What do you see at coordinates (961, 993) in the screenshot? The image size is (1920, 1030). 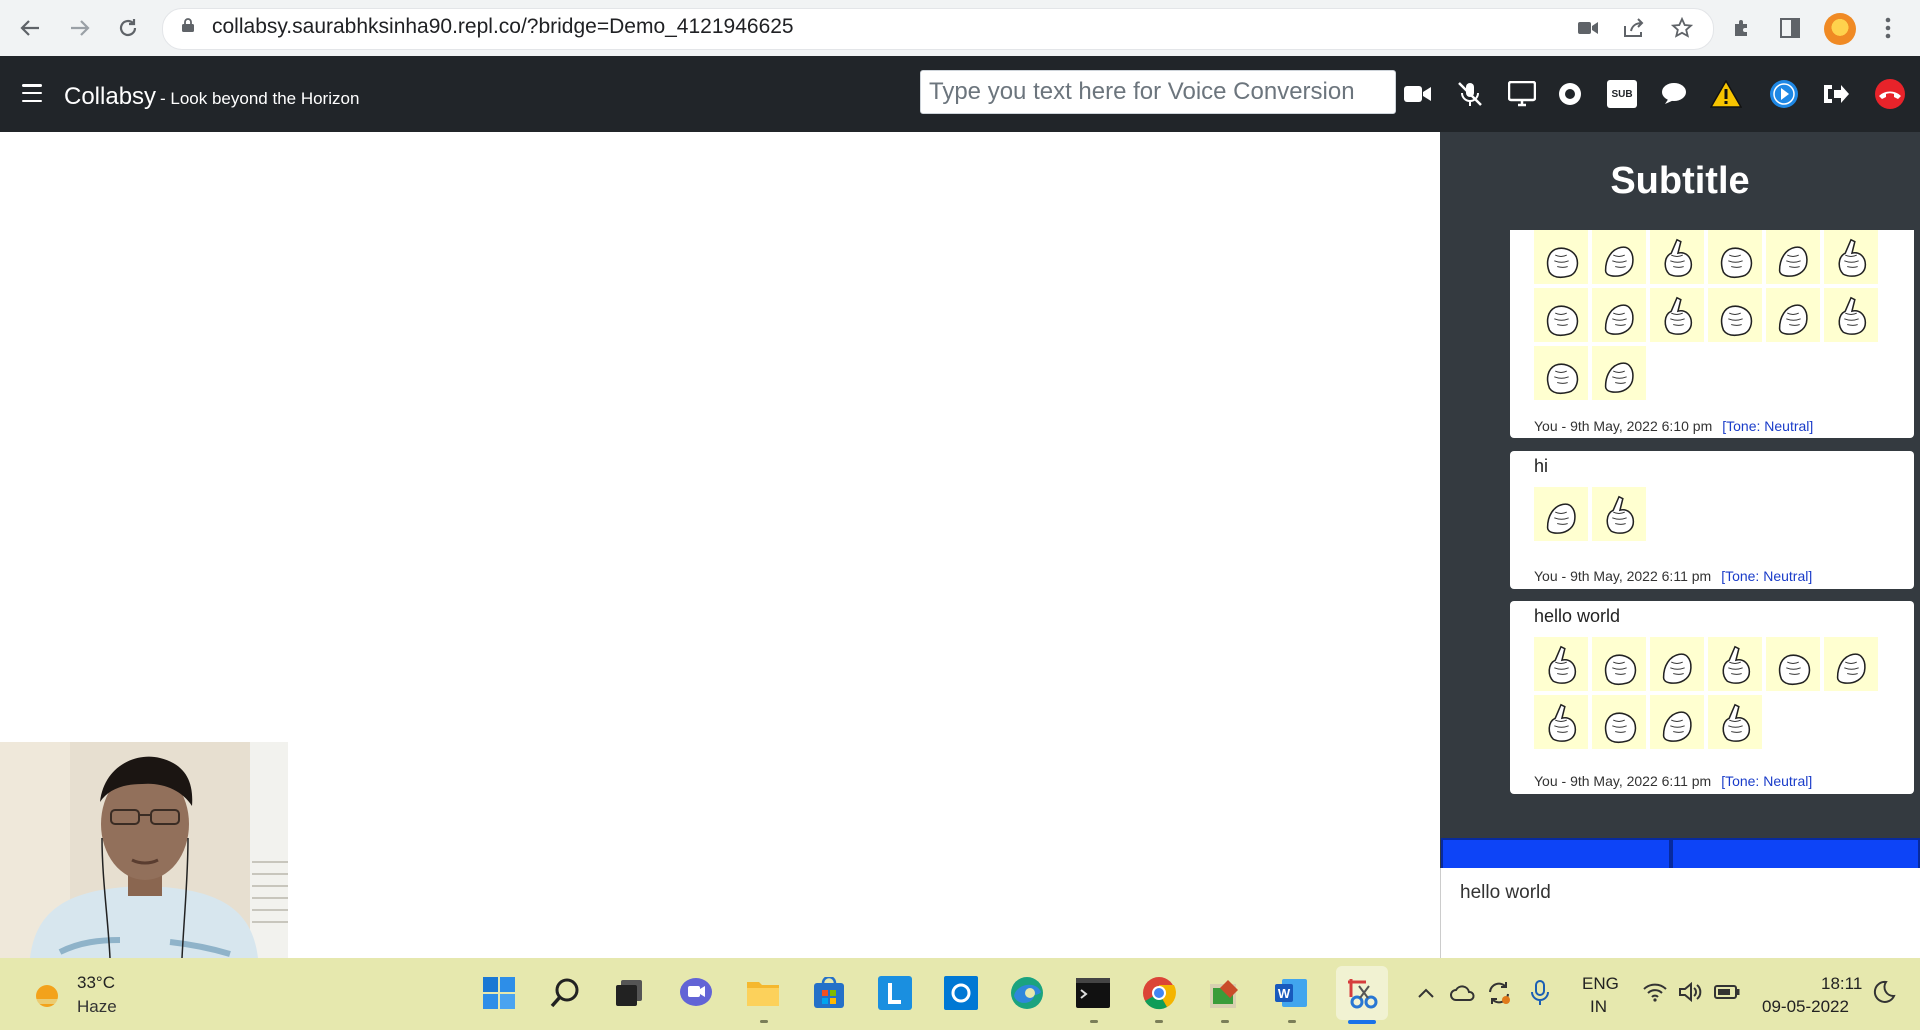 I see `cortana-icon` at bounding box center [961, 993].